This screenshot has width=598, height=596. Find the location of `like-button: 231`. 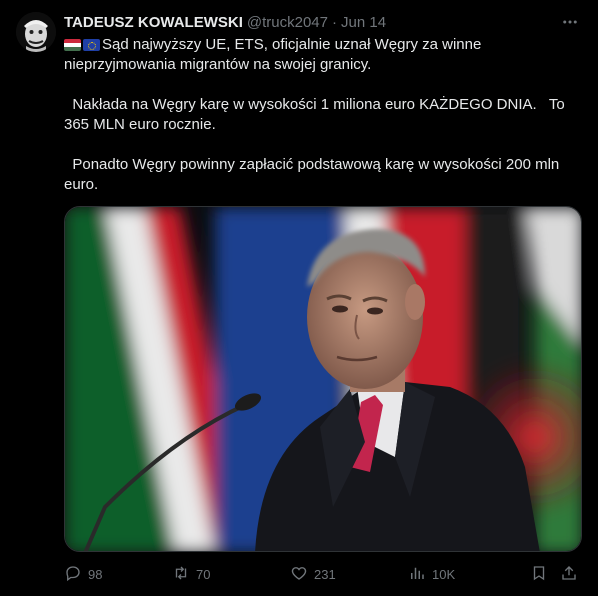

like-button: 231 is located at coordinates (349, 574).